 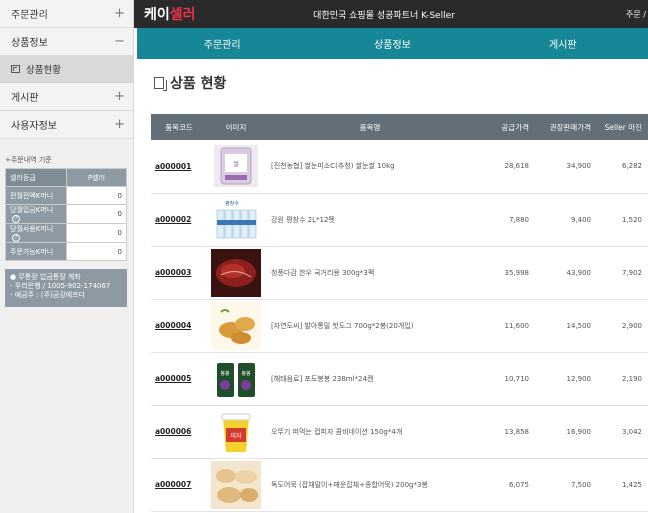 What do you see at coordinates (370, 326) in the screenshot?
I see `cell-name: [자연도씨] 발아통밀 핫도그 700g*2봉(20개입)` at bounding box center [370, 326].